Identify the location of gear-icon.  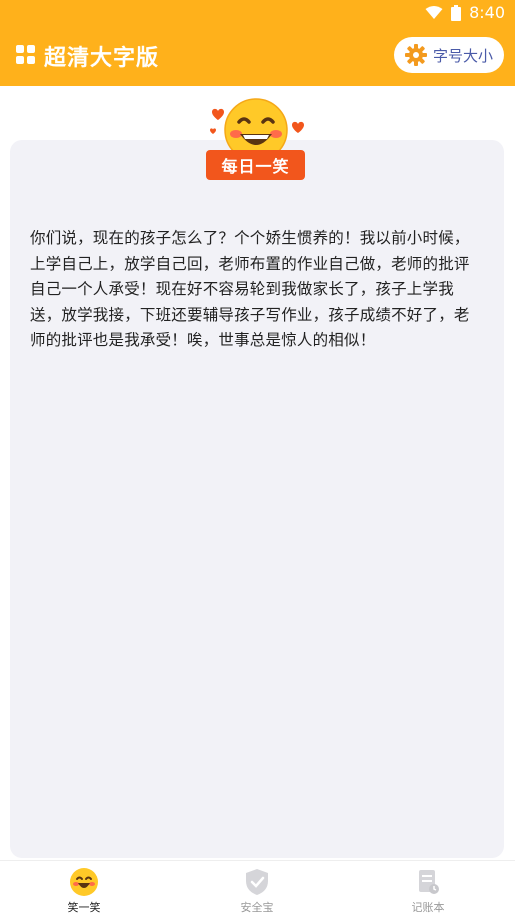
(415, 55).